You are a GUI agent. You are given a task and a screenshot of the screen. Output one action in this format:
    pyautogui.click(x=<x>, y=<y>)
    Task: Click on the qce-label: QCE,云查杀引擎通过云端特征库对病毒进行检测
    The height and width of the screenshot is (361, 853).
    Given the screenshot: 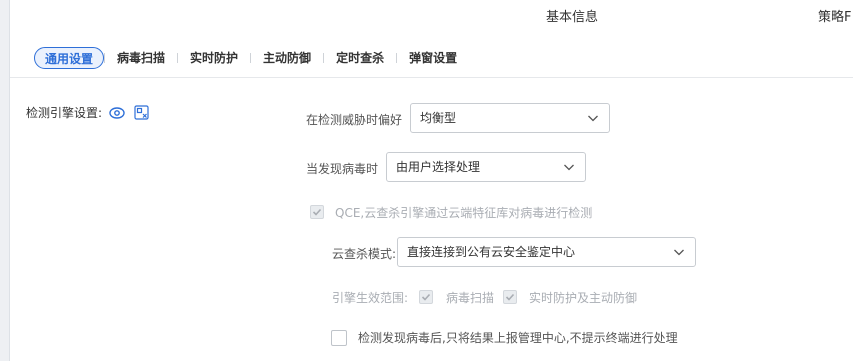 What is the action you would take?
    pyautogui.click(x=464, y=213)
    